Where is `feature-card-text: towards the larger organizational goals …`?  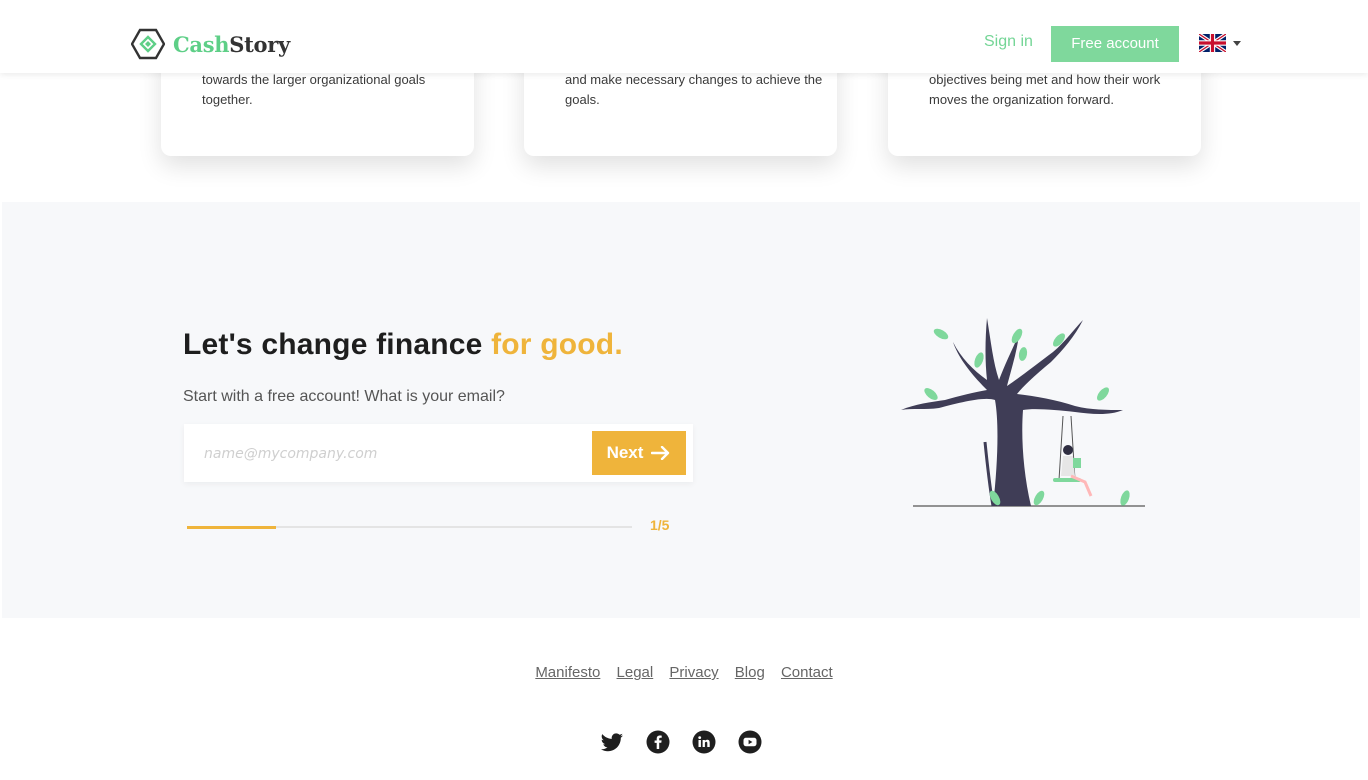
feature-card-text: towards the larger organizational goals … is located at coordinates (314, 89).